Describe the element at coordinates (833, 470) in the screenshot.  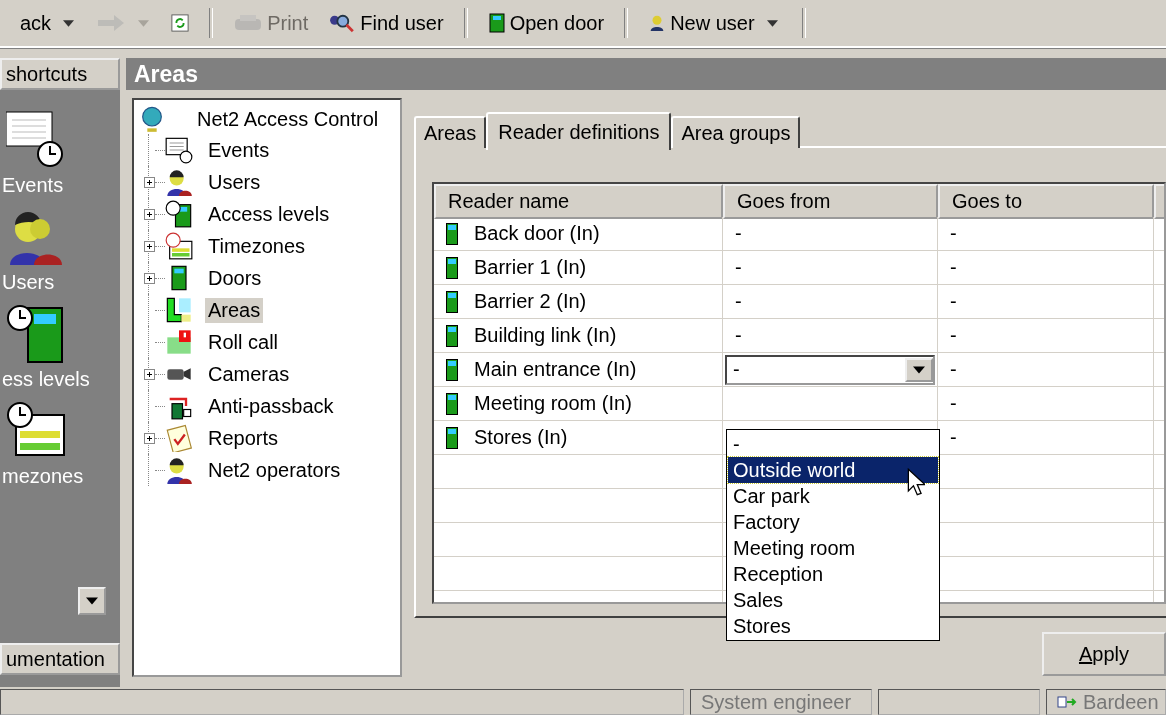
I see `dropdown-option: Outside world` at that location.